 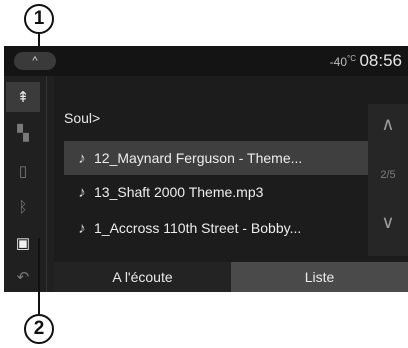 I want to click on callout-1: 1, so click(x=39, y=19).